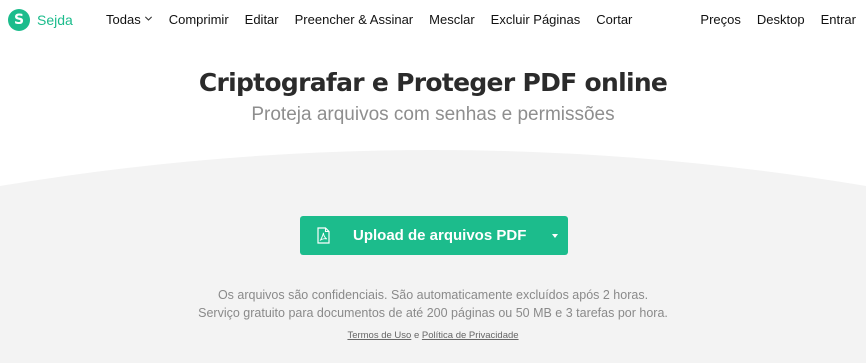 The height and width of the screenshot is (363, 866). I want to click on menu-item-cortar: Cortar, so click(614, 19).